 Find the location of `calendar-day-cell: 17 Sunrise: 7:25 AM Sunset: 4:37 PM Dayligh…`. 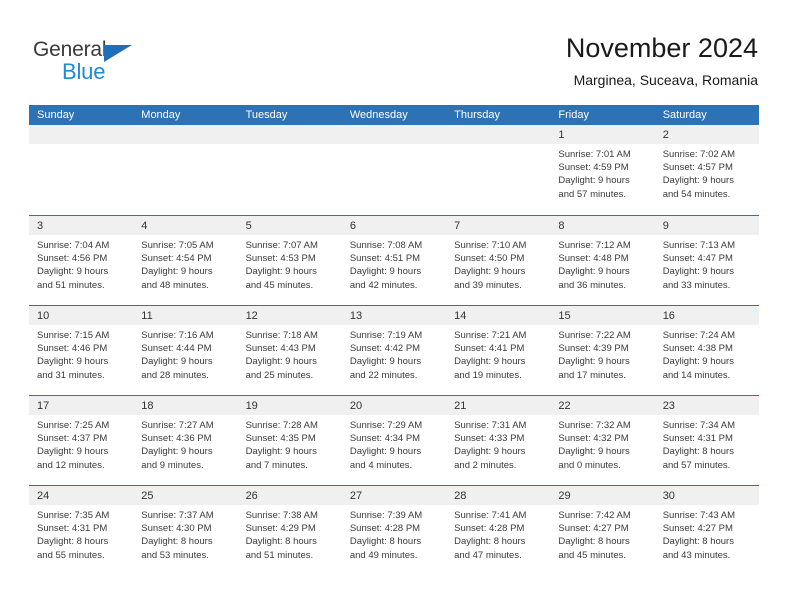

calendar-day-cell: 17 Sunrise: 7:25 AM Sunset: 4:37 PM Dayligh… is located at coordinates (81, 440).